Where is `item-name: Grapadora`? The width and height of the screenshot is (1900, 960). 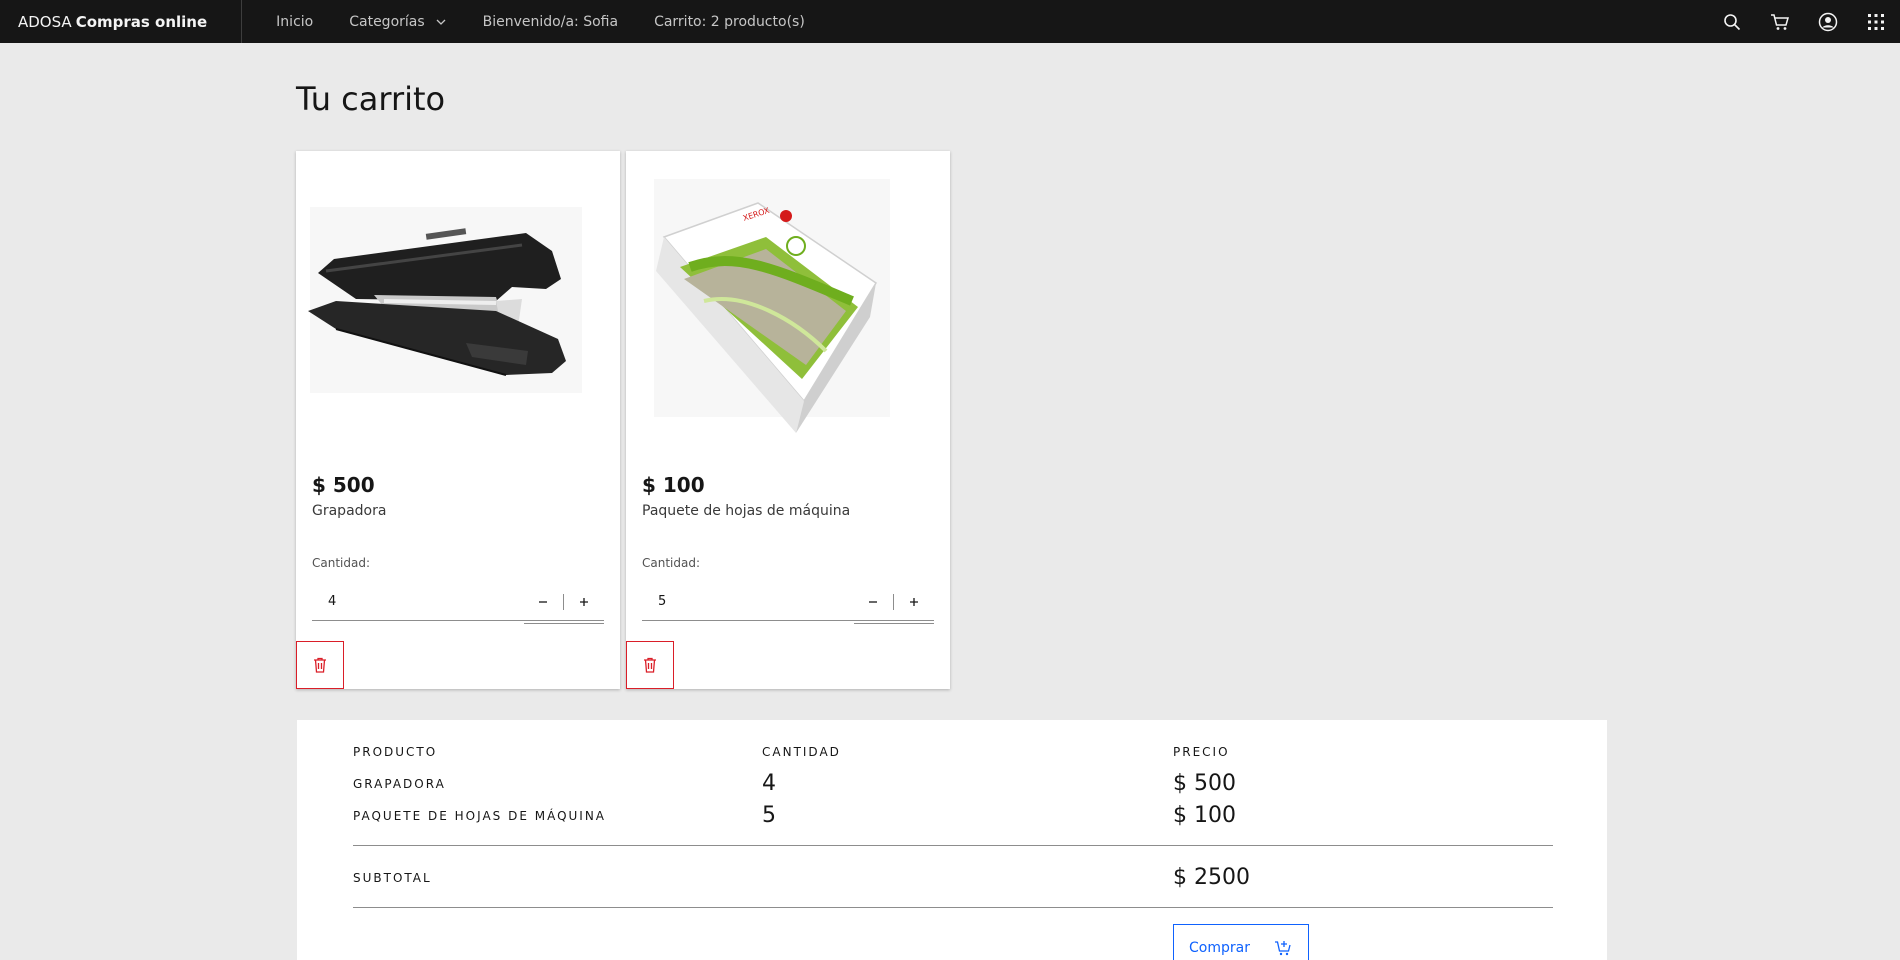
item-name: Grapadora is located at coordinates (349, 511).